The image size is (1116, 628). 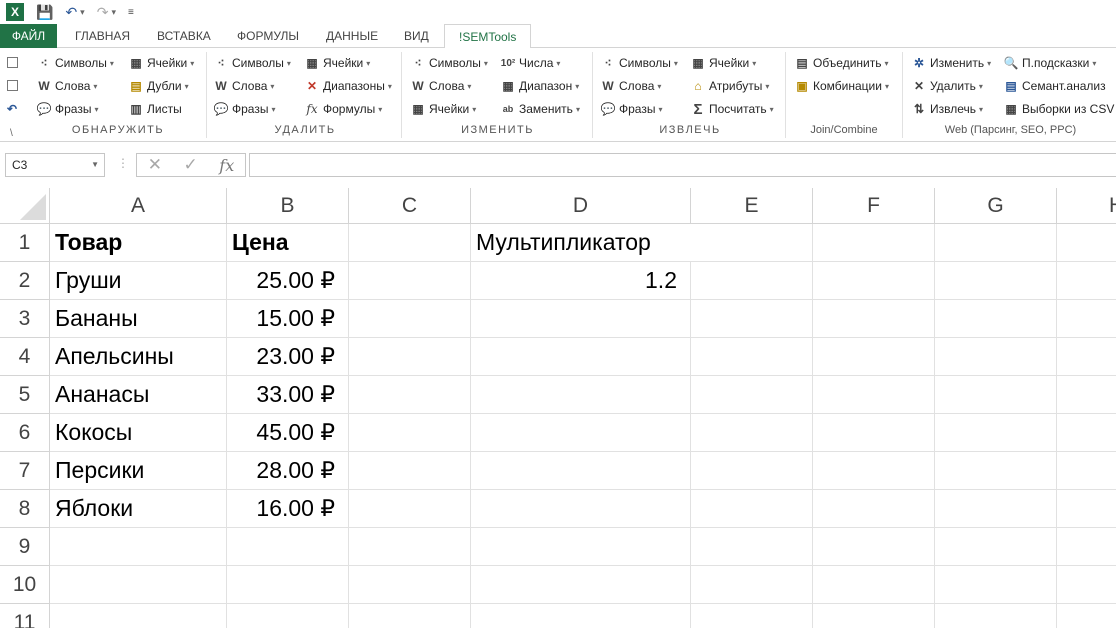 What do you see at coordinates (288, 547) in the screenshot?
I see `cell-b9` at bounding box center [288, 547].